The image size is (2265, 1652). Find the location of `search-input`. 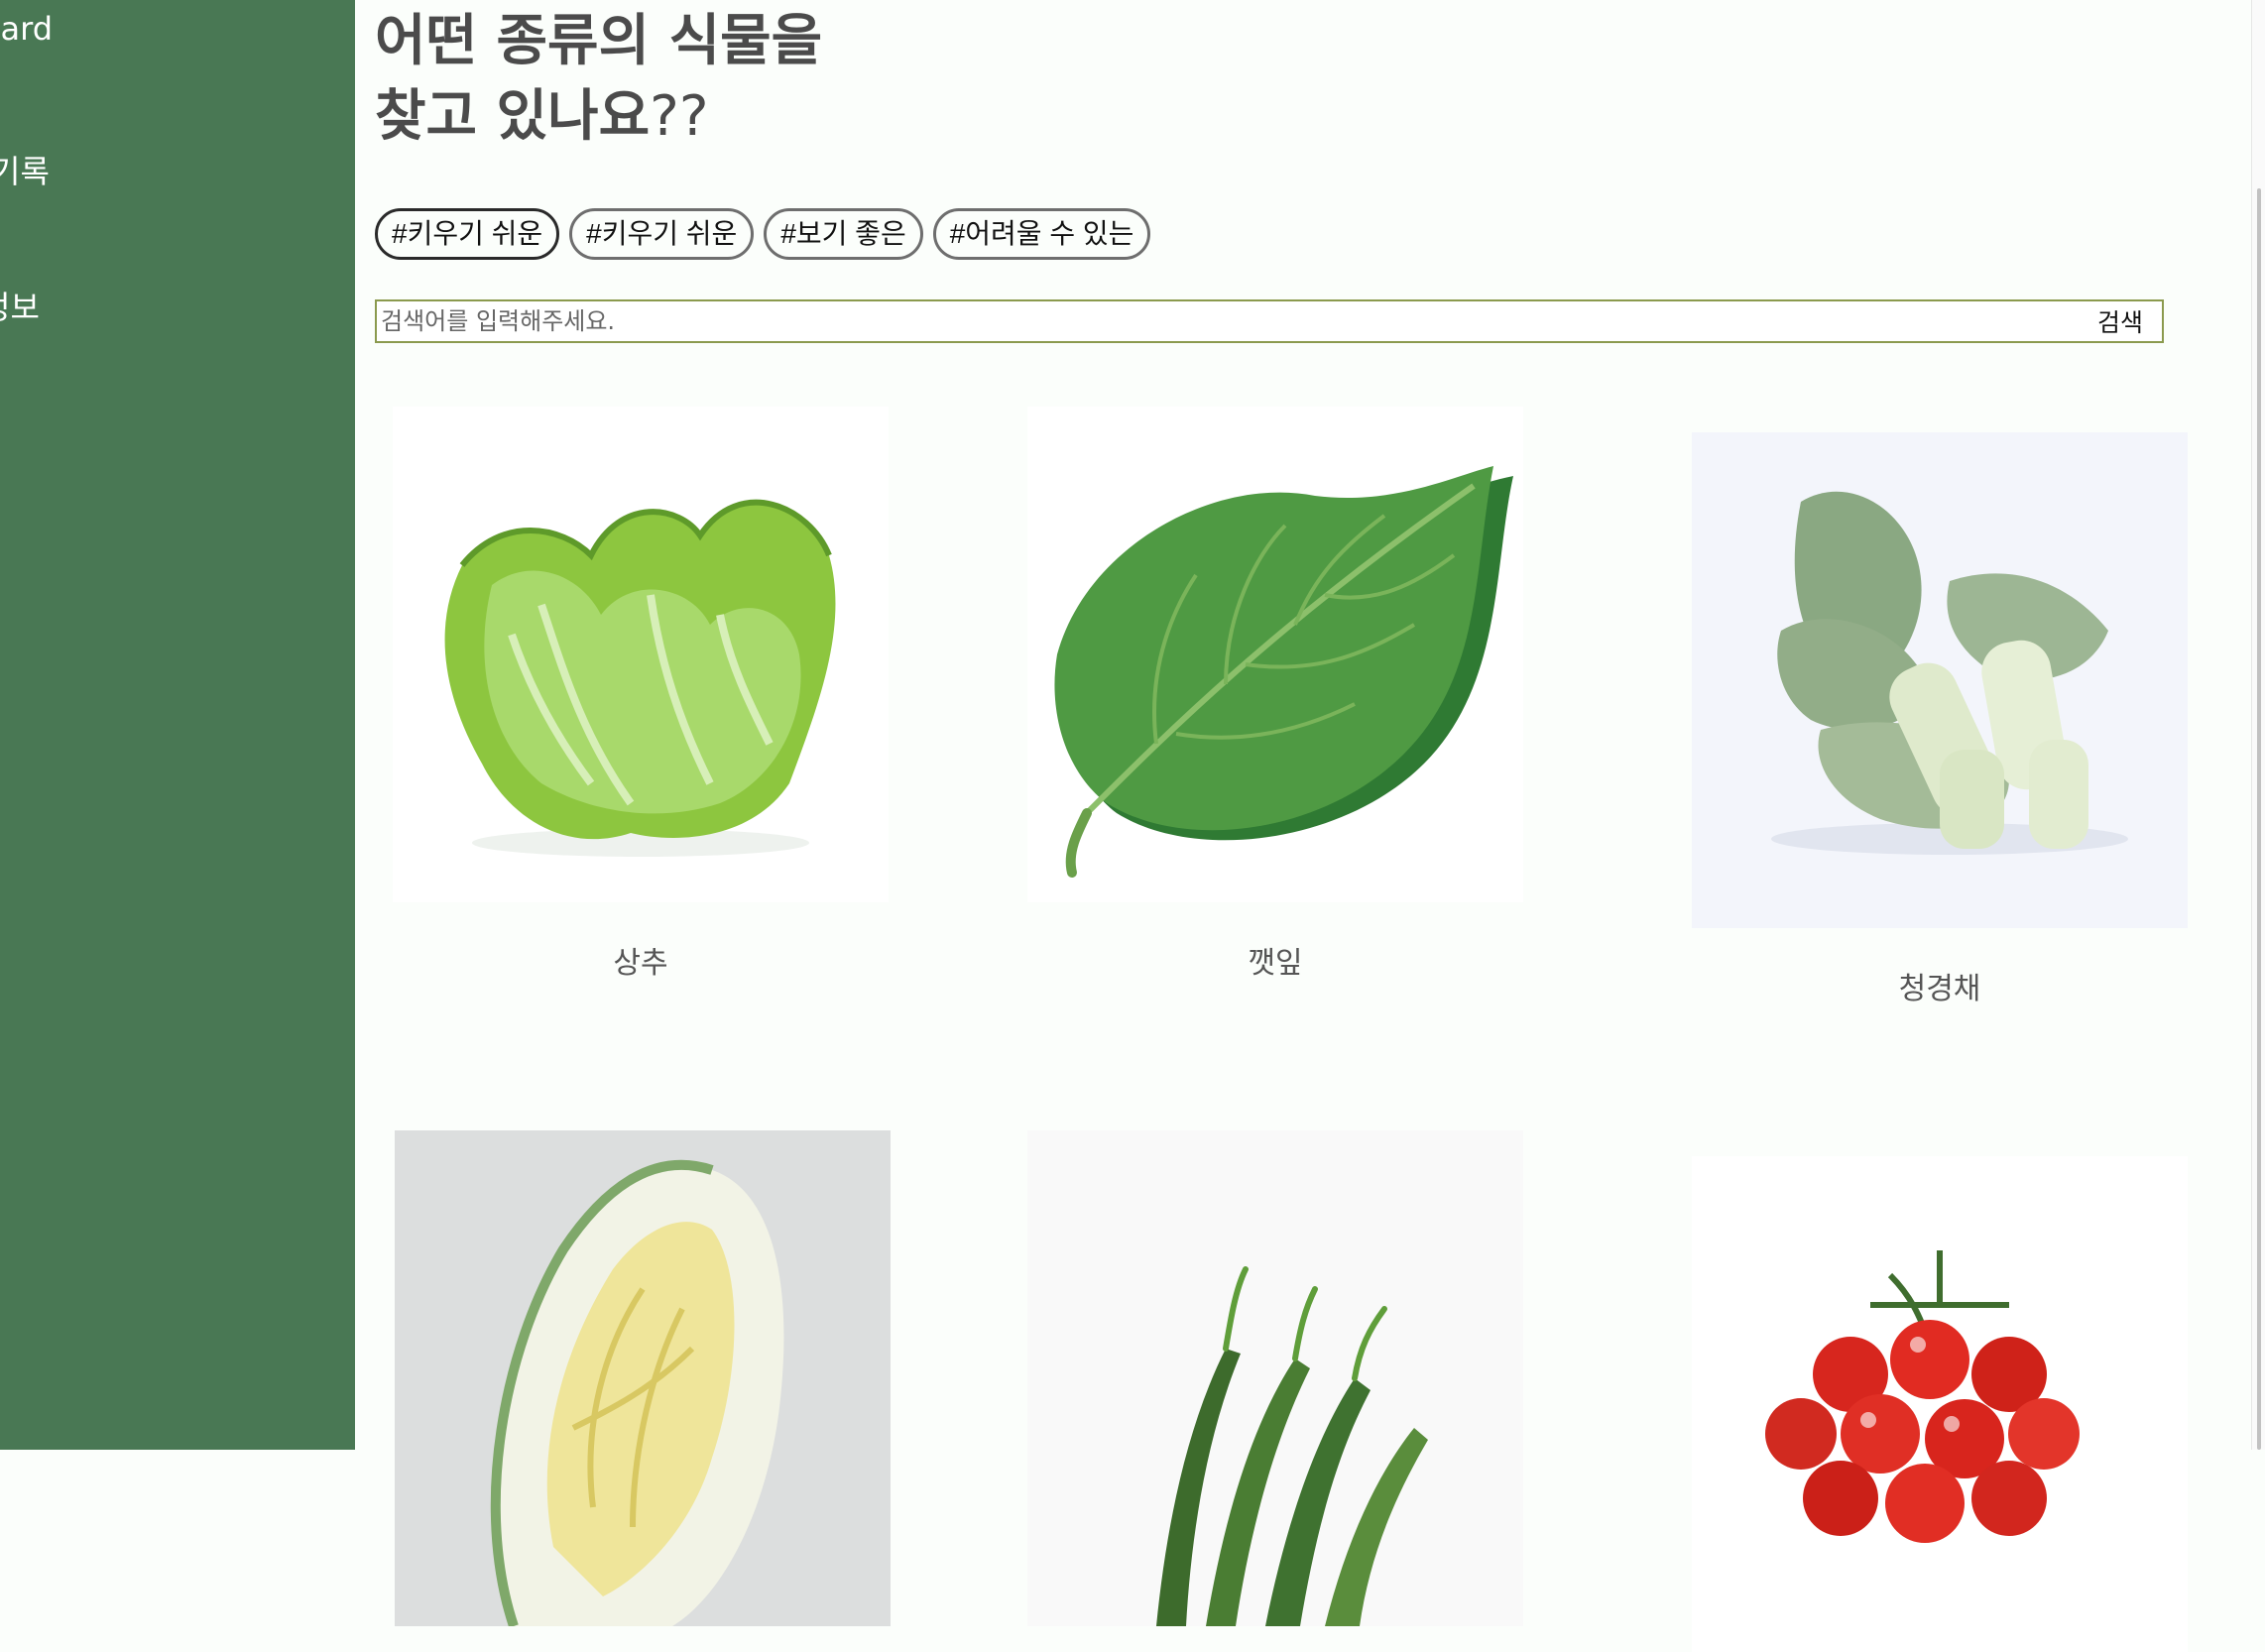

search-input is located at coordinates (1224, 321).